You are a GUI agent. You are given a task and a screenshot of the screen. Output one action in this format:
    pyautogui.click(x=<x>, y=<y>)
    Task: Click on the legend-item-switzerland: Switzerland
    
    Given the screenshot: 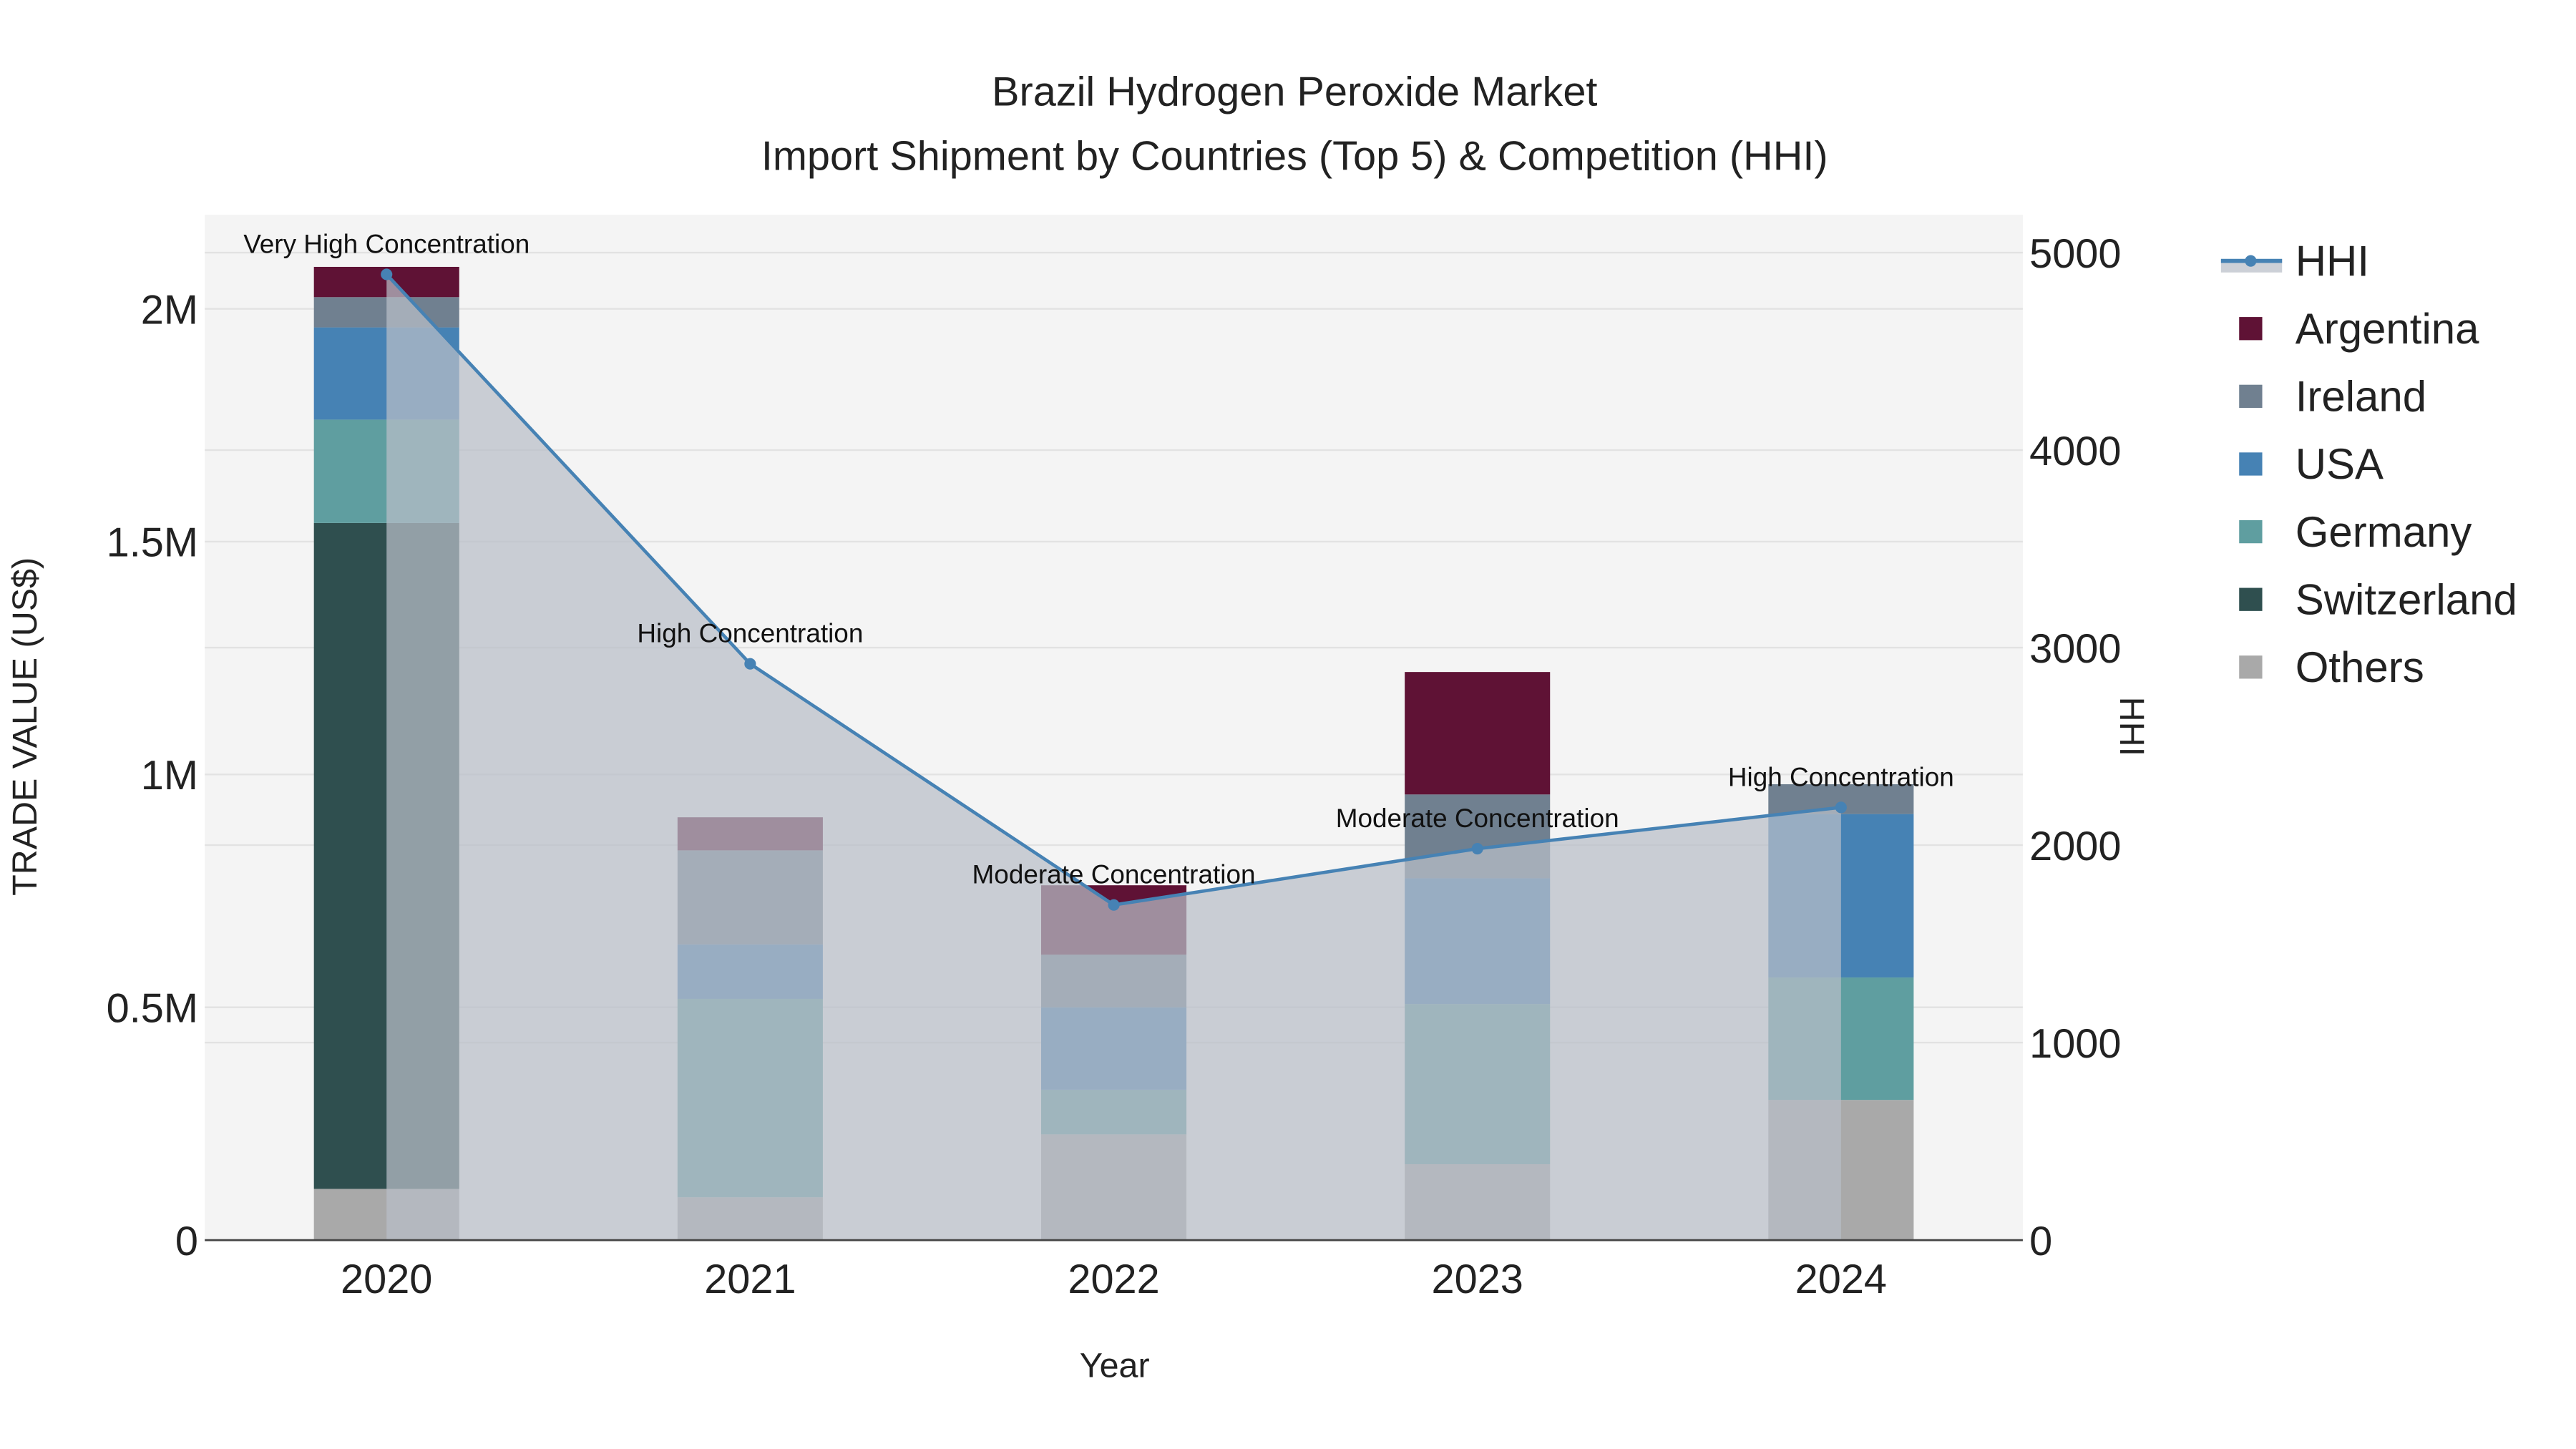 What is the action you would take?
    pyautogui.click(x=2378, y=599)
    